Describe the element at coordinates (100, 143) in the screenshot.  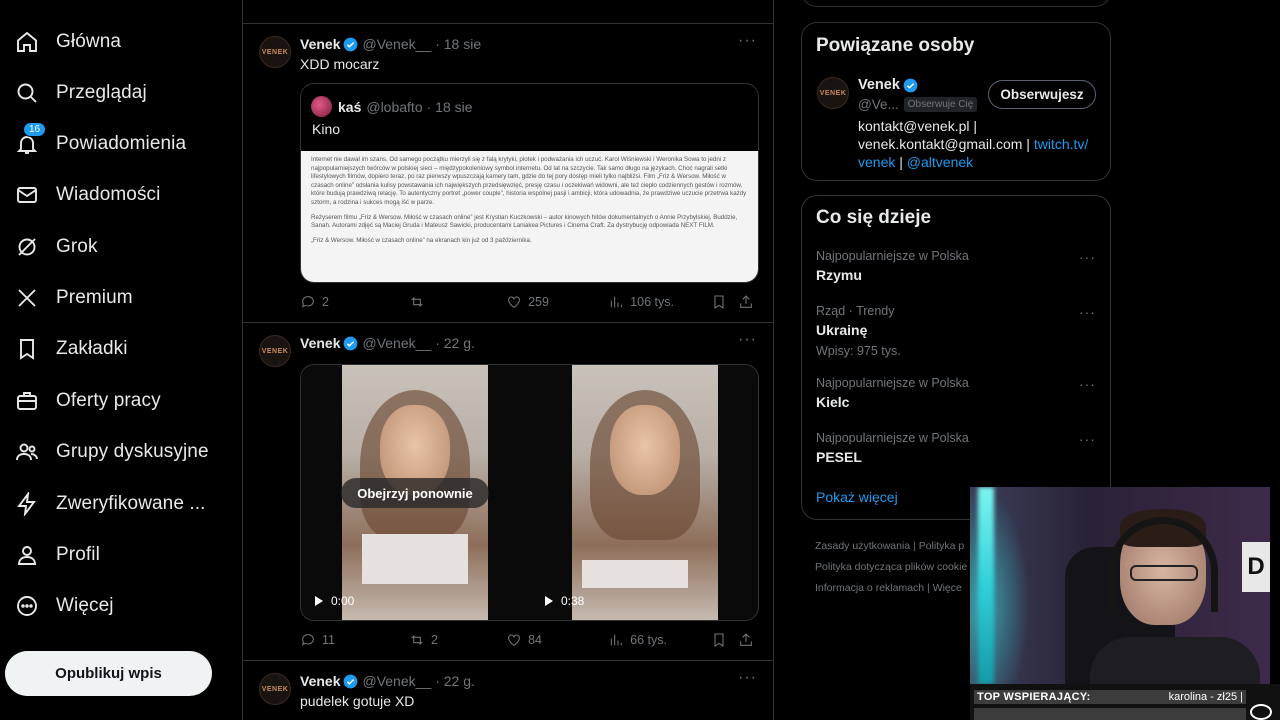
I see `nav-item-notifications: 16 Powiadomienia` at that location.